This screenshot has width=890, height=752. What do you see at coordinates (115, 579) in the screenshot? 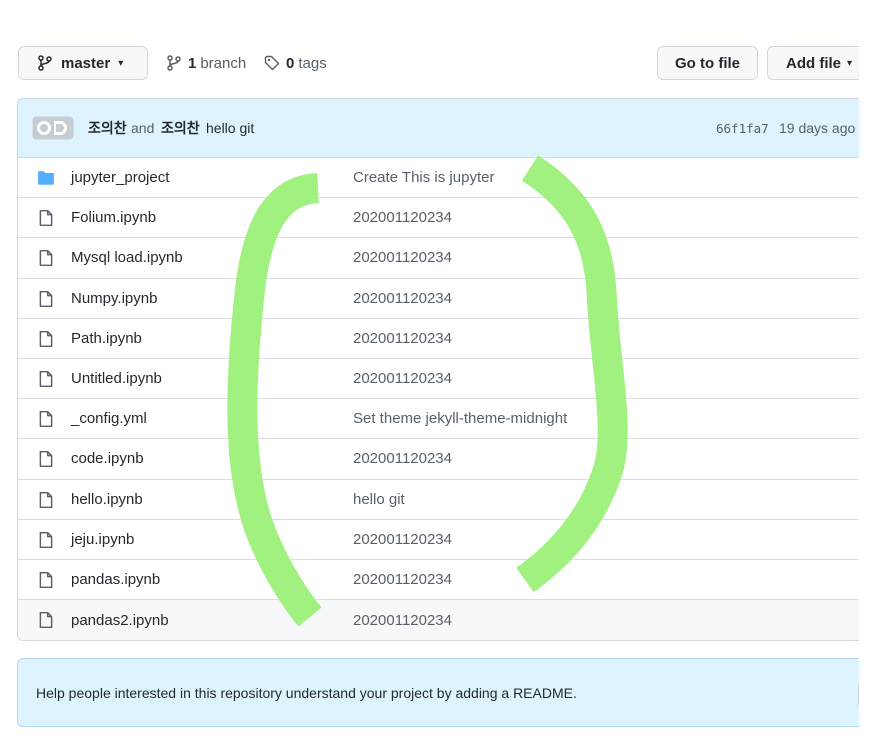
I see `file-name-link: pandas.ipynb` at bounding box center [115, 579].